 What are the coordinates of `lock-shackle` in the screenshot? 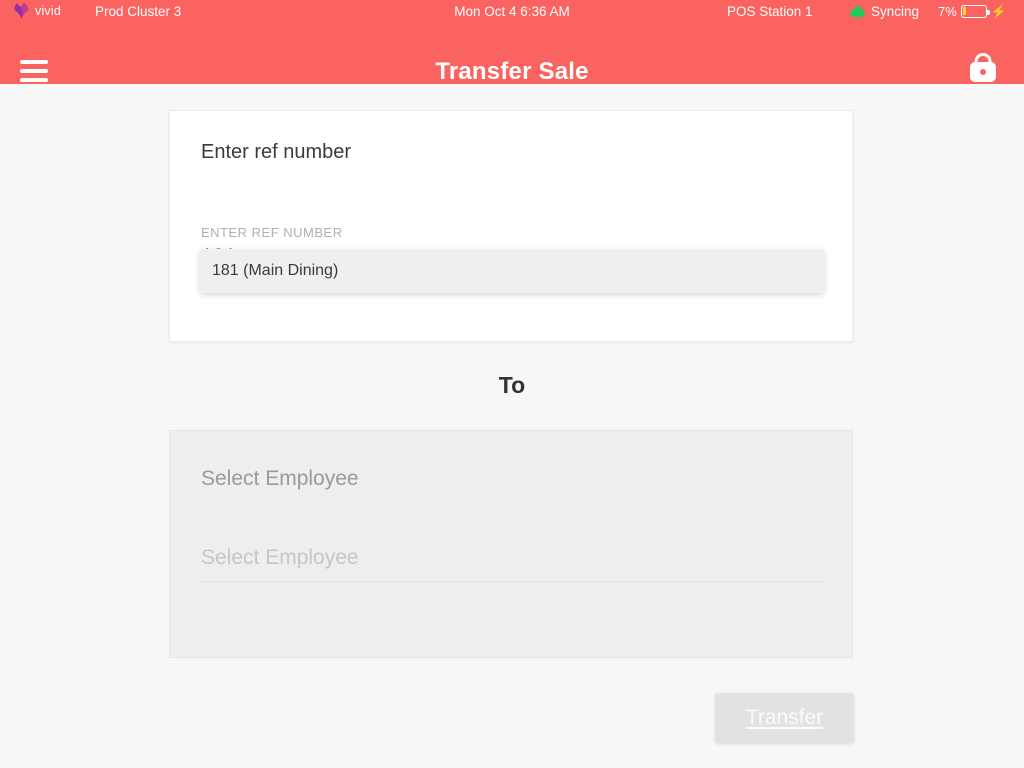 It's located at (983, 60).